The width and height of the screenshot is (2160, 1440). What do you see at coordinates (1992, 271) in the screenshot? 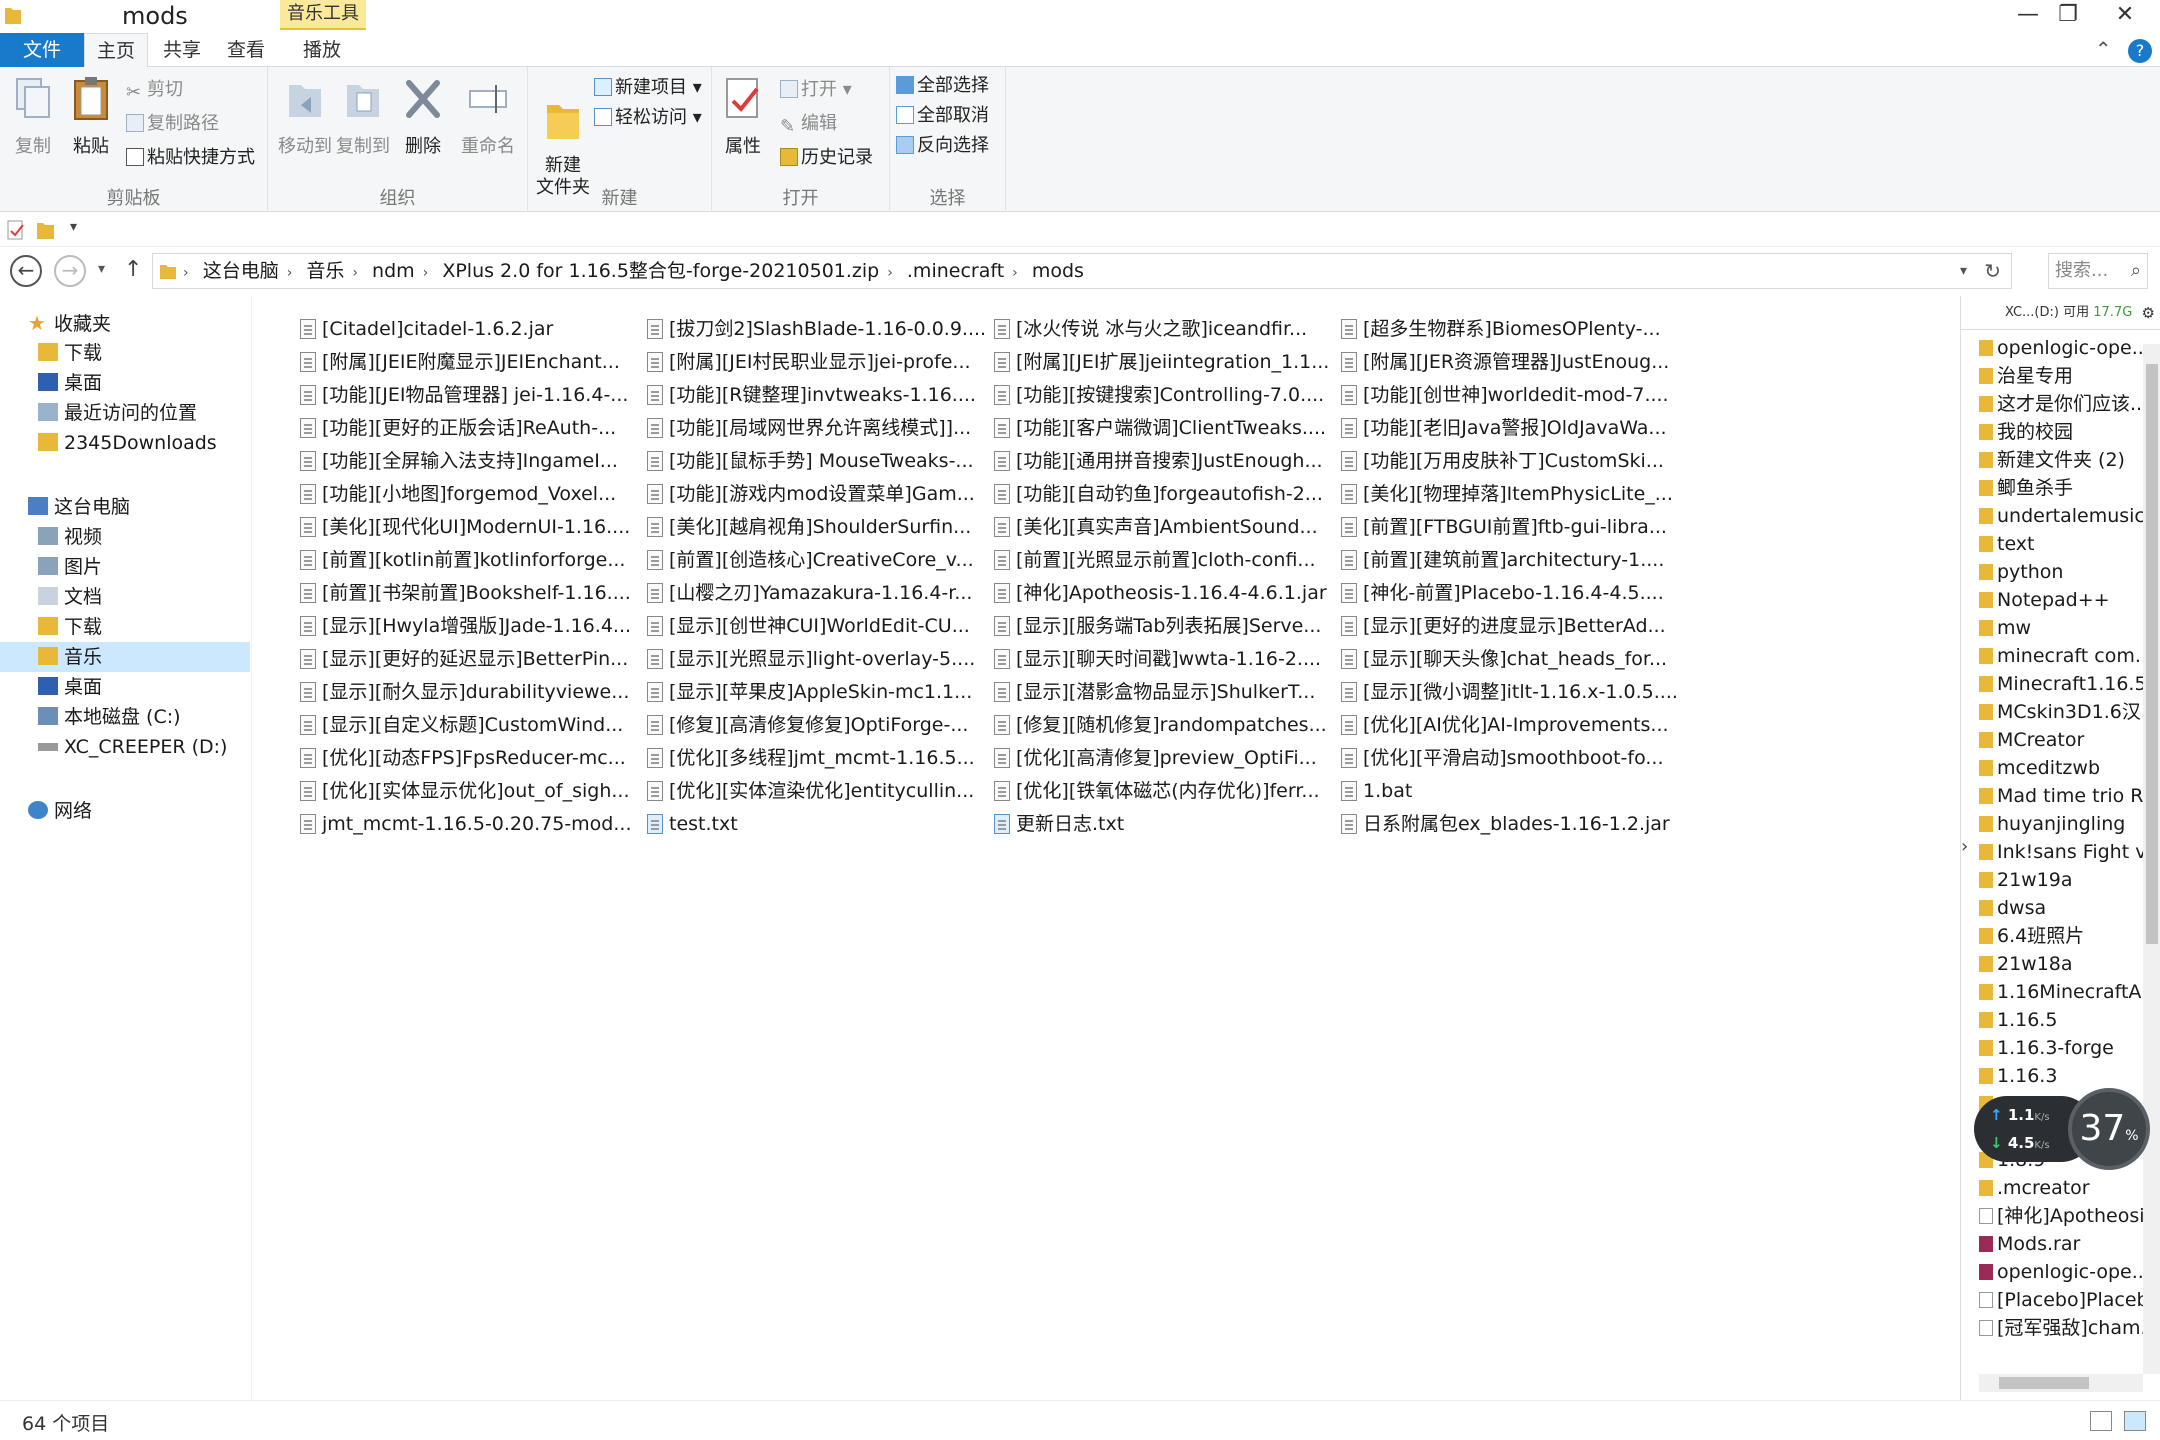
I see `refresh-icon: ↻` at bounding box center [1992, 271].